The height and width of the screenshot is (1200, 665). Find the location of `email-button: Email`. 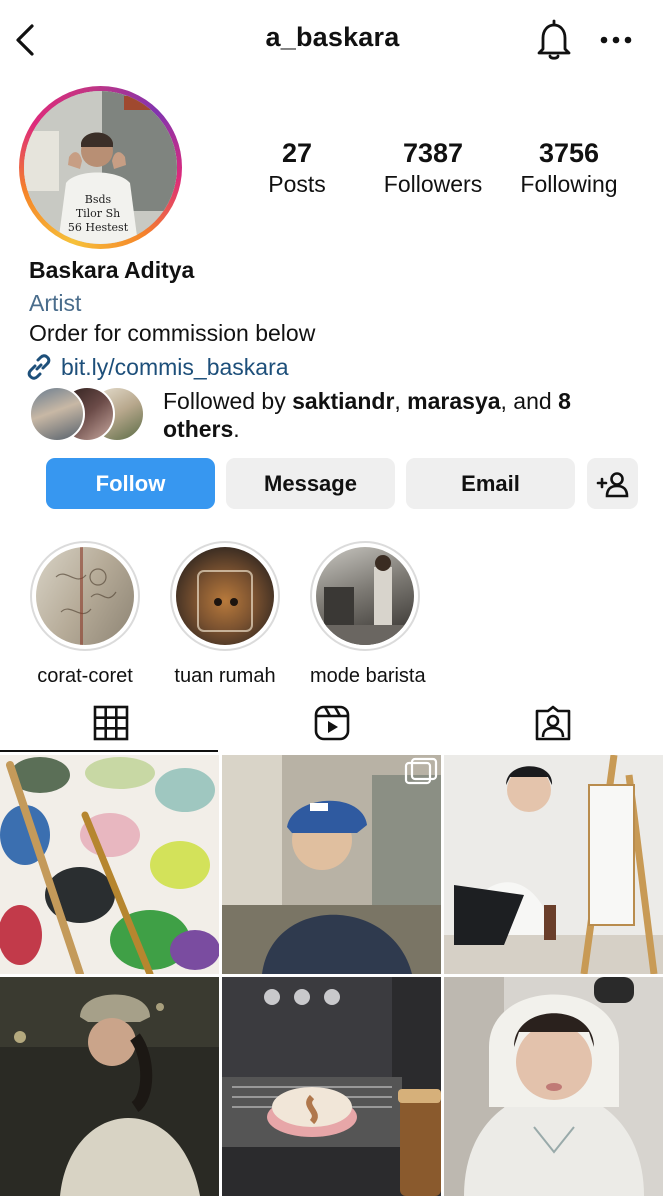

email-button: Email is located at coordinates (490, 483).